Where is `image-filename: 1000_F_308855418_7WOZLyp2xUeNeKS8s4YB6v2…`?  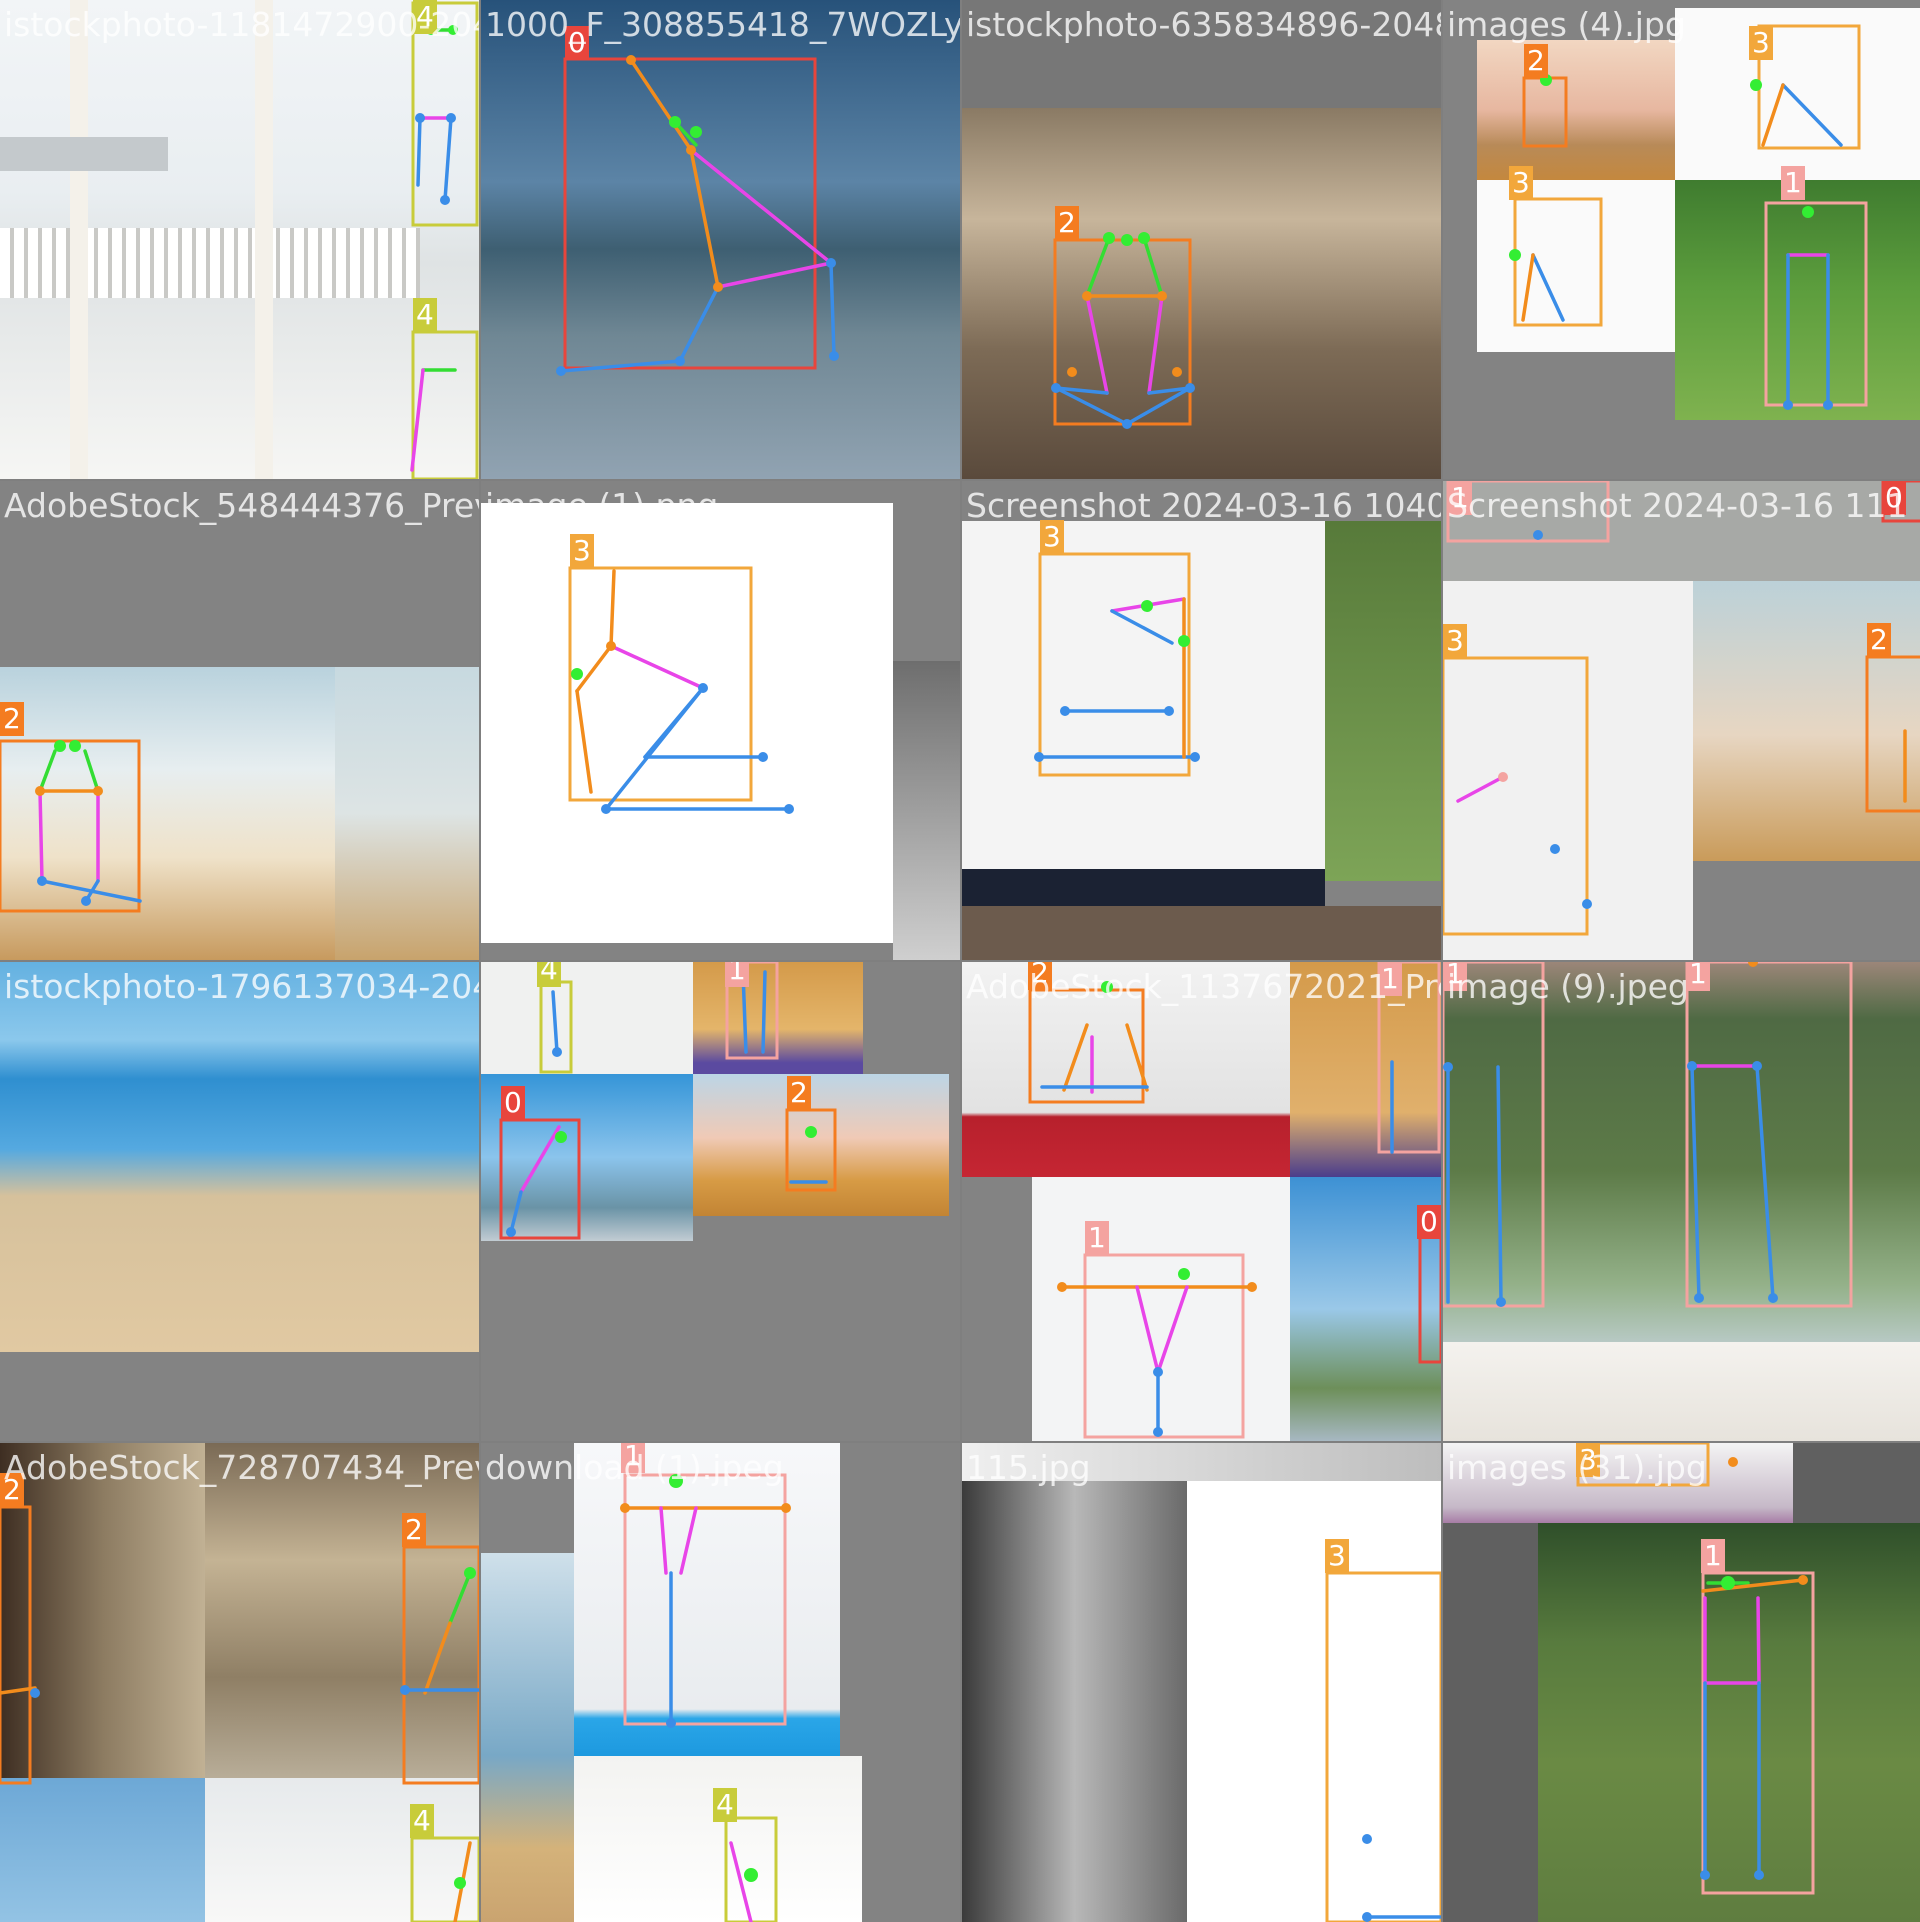 image-filename: 1000_F_308855418_7WOZLyp2xUeNeKS8s4YB6v2… is located at coordinates (722, 24).